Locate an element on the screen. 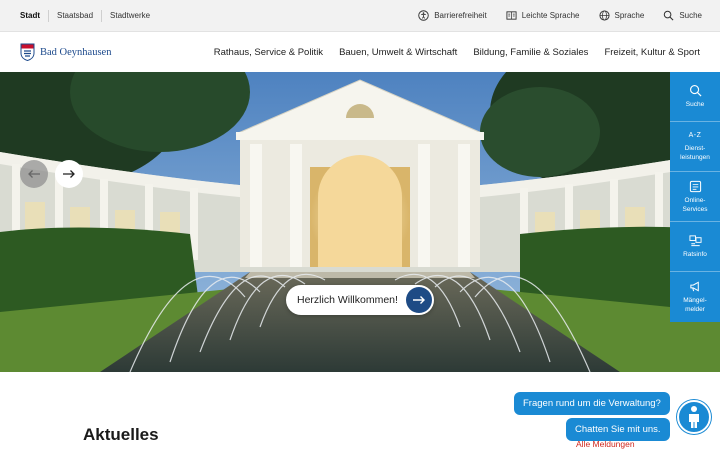 This screenshot has height=450, width=720. portal-stadtwerke: Stadtwerke is located at coordinates (130, 16).